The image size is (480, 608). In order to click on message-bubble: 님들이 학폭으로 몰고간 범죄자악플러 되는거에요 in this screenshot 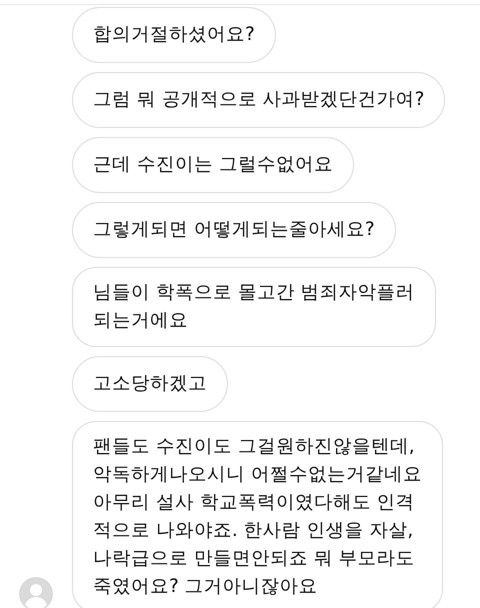, I will do `click(254, 307)`.